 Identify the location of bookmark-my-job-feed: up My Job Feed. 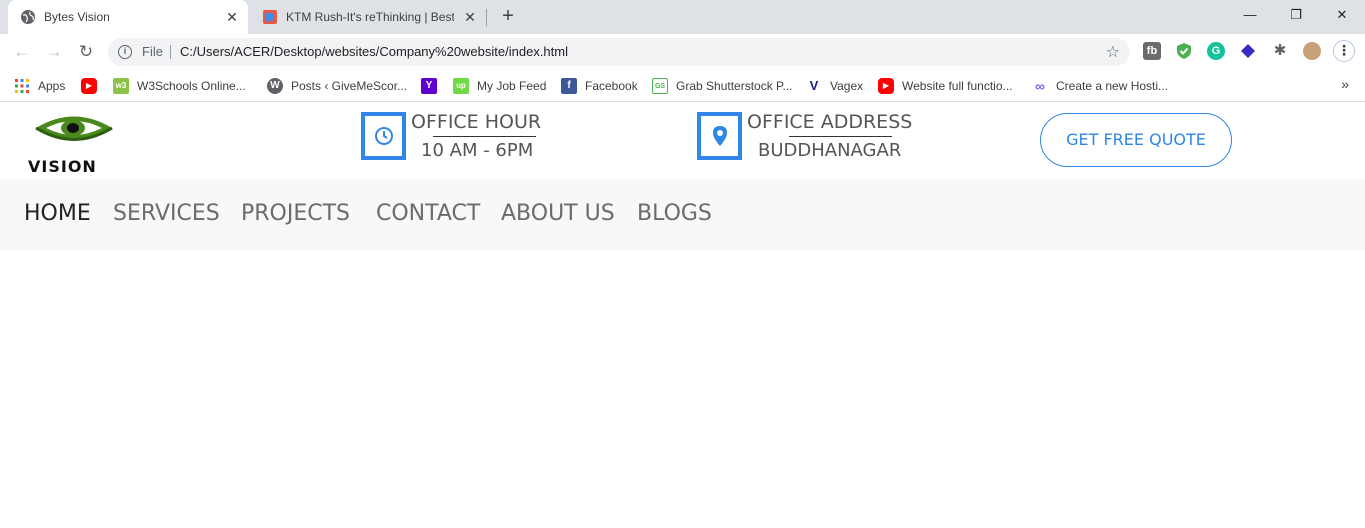
(499, 86).